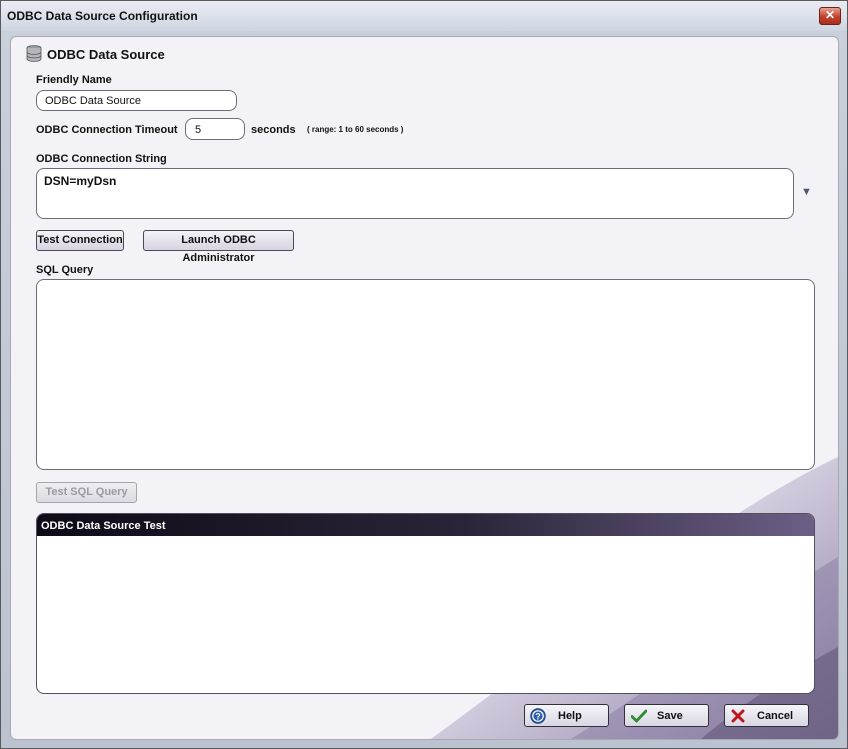  Describe the element at coordinates (806, 192) in the screenshot. I see `connection-string-dropdown-icon: ▼` at that location.